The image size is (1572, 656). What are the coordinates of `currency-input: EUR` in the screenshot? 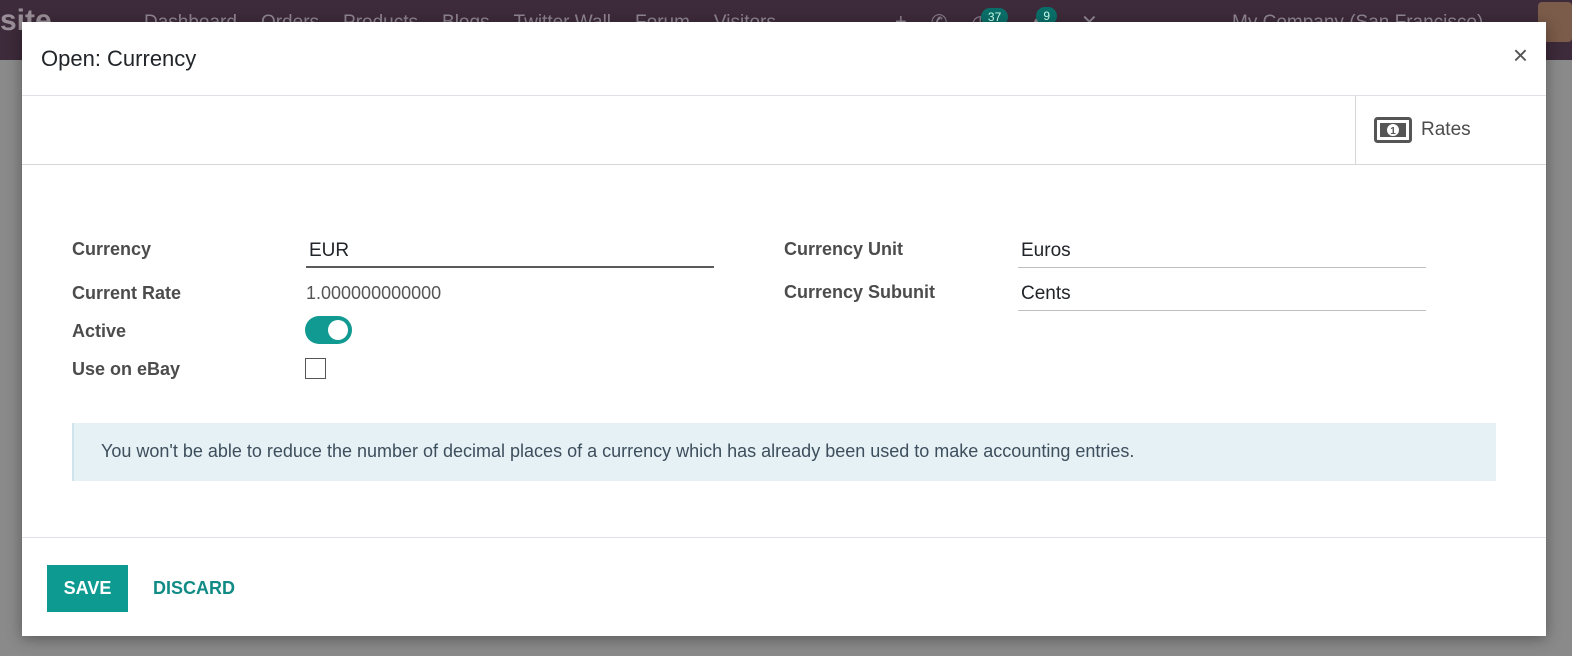 It's located at (510, 252).